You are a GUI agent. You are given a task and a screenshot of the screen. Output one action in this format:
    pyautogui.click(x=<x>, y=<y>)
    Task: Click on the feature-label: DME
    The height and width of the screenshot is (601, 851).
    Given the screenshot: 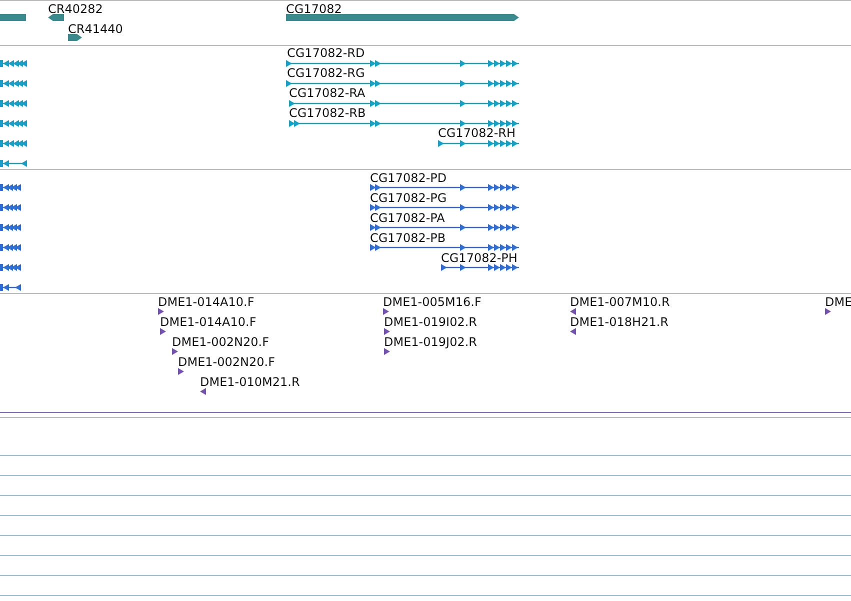 What is the action you would take?
    pyautogui.click(x=838, y=302)
    